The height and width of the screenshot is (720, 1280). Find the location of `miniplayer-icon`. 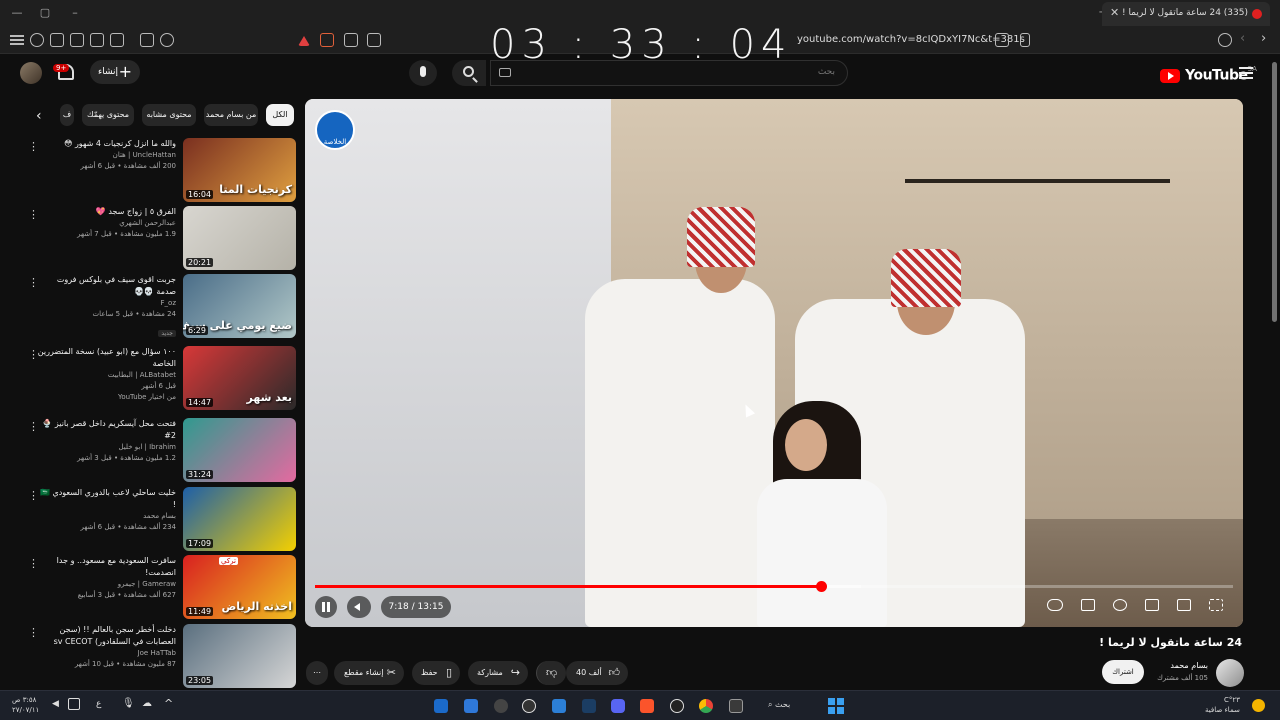

miniplayer-icon is located at coordinates (1152, 605).